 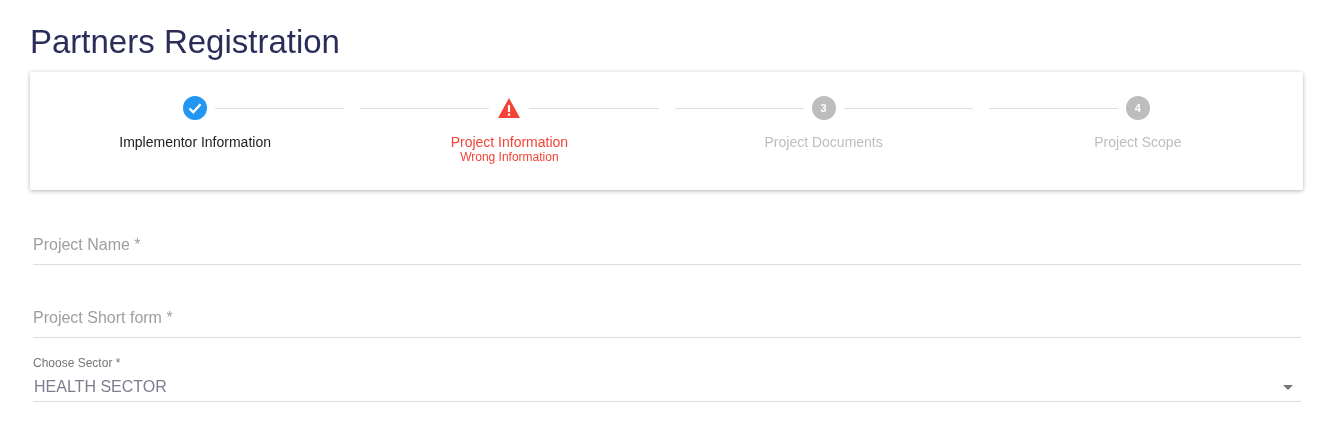 I want to click on page-title: Partners Registration, so click(x=185, y=42).